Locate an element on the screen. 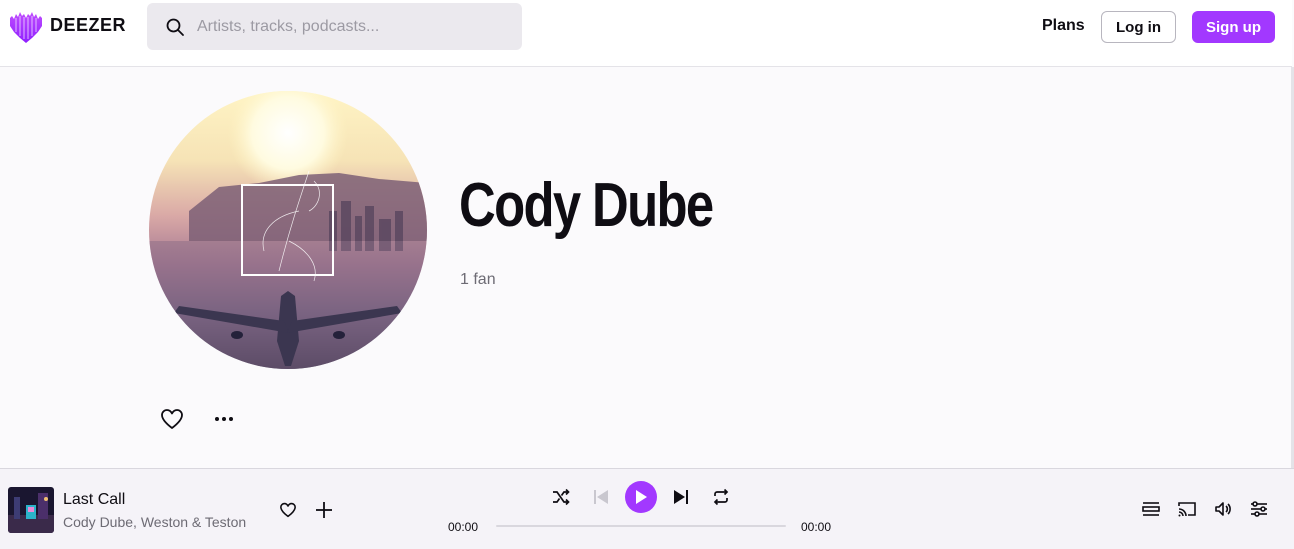  repeat-icon is located at coordinates (721, 497).